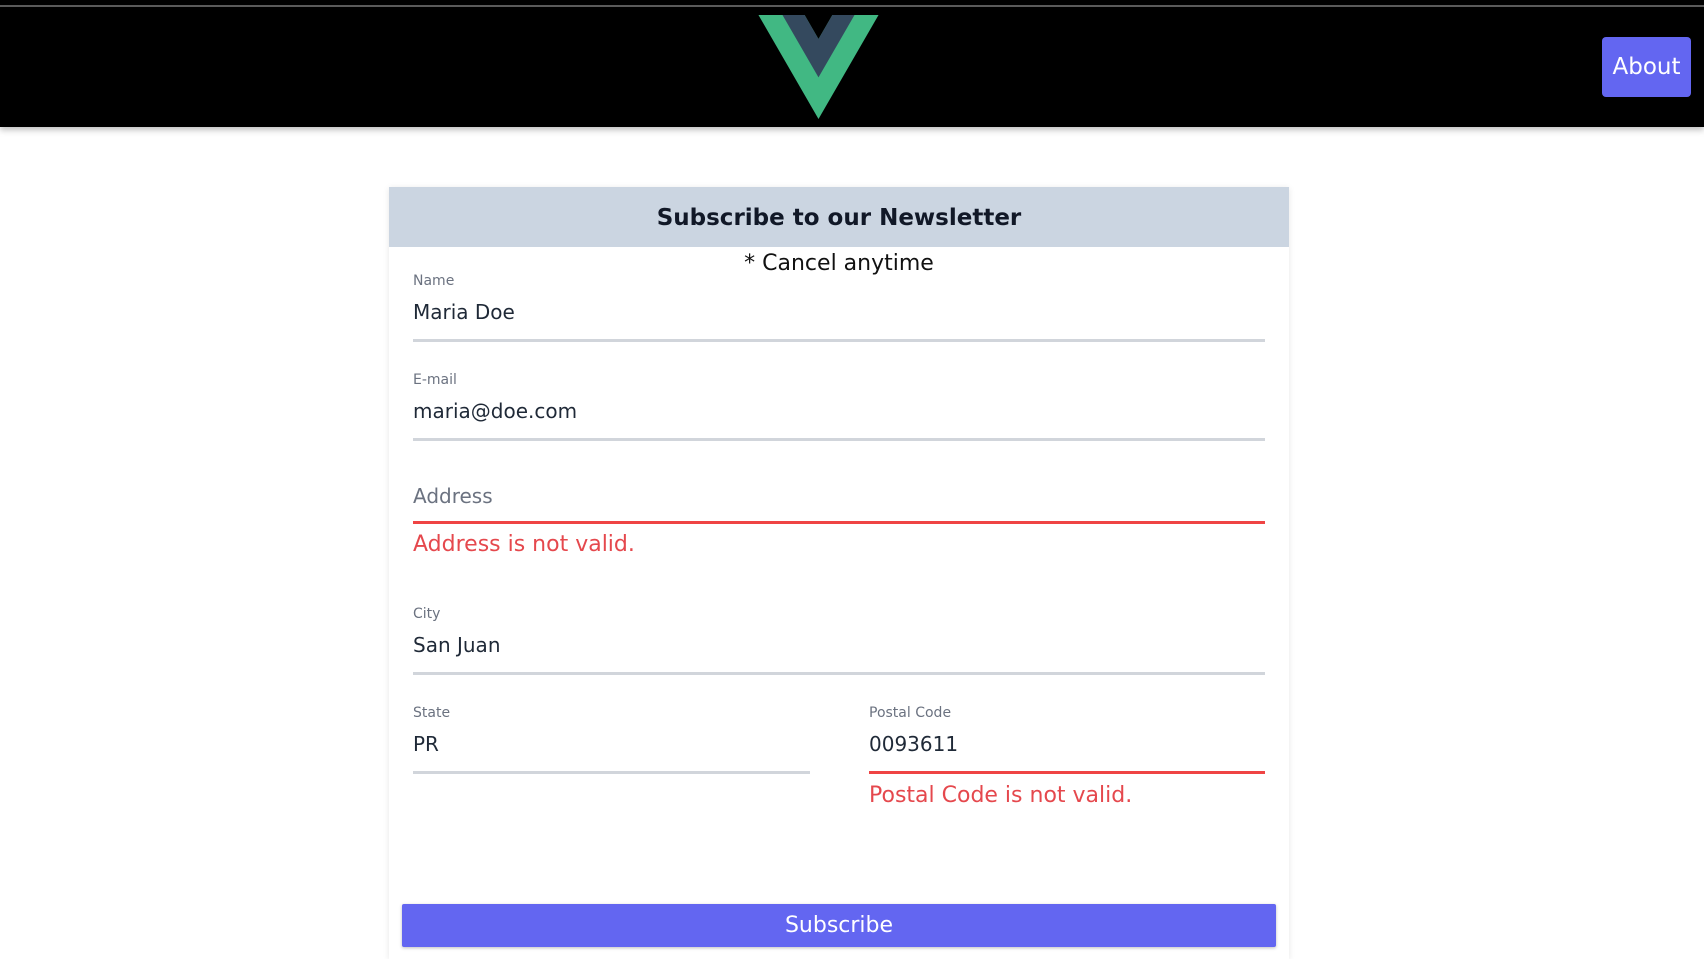 This screenshot has width=1704, height=959. Describe the element at coordinates (913, 744) in the screenshot. I see `postal-code-input: 0093611` at that location.